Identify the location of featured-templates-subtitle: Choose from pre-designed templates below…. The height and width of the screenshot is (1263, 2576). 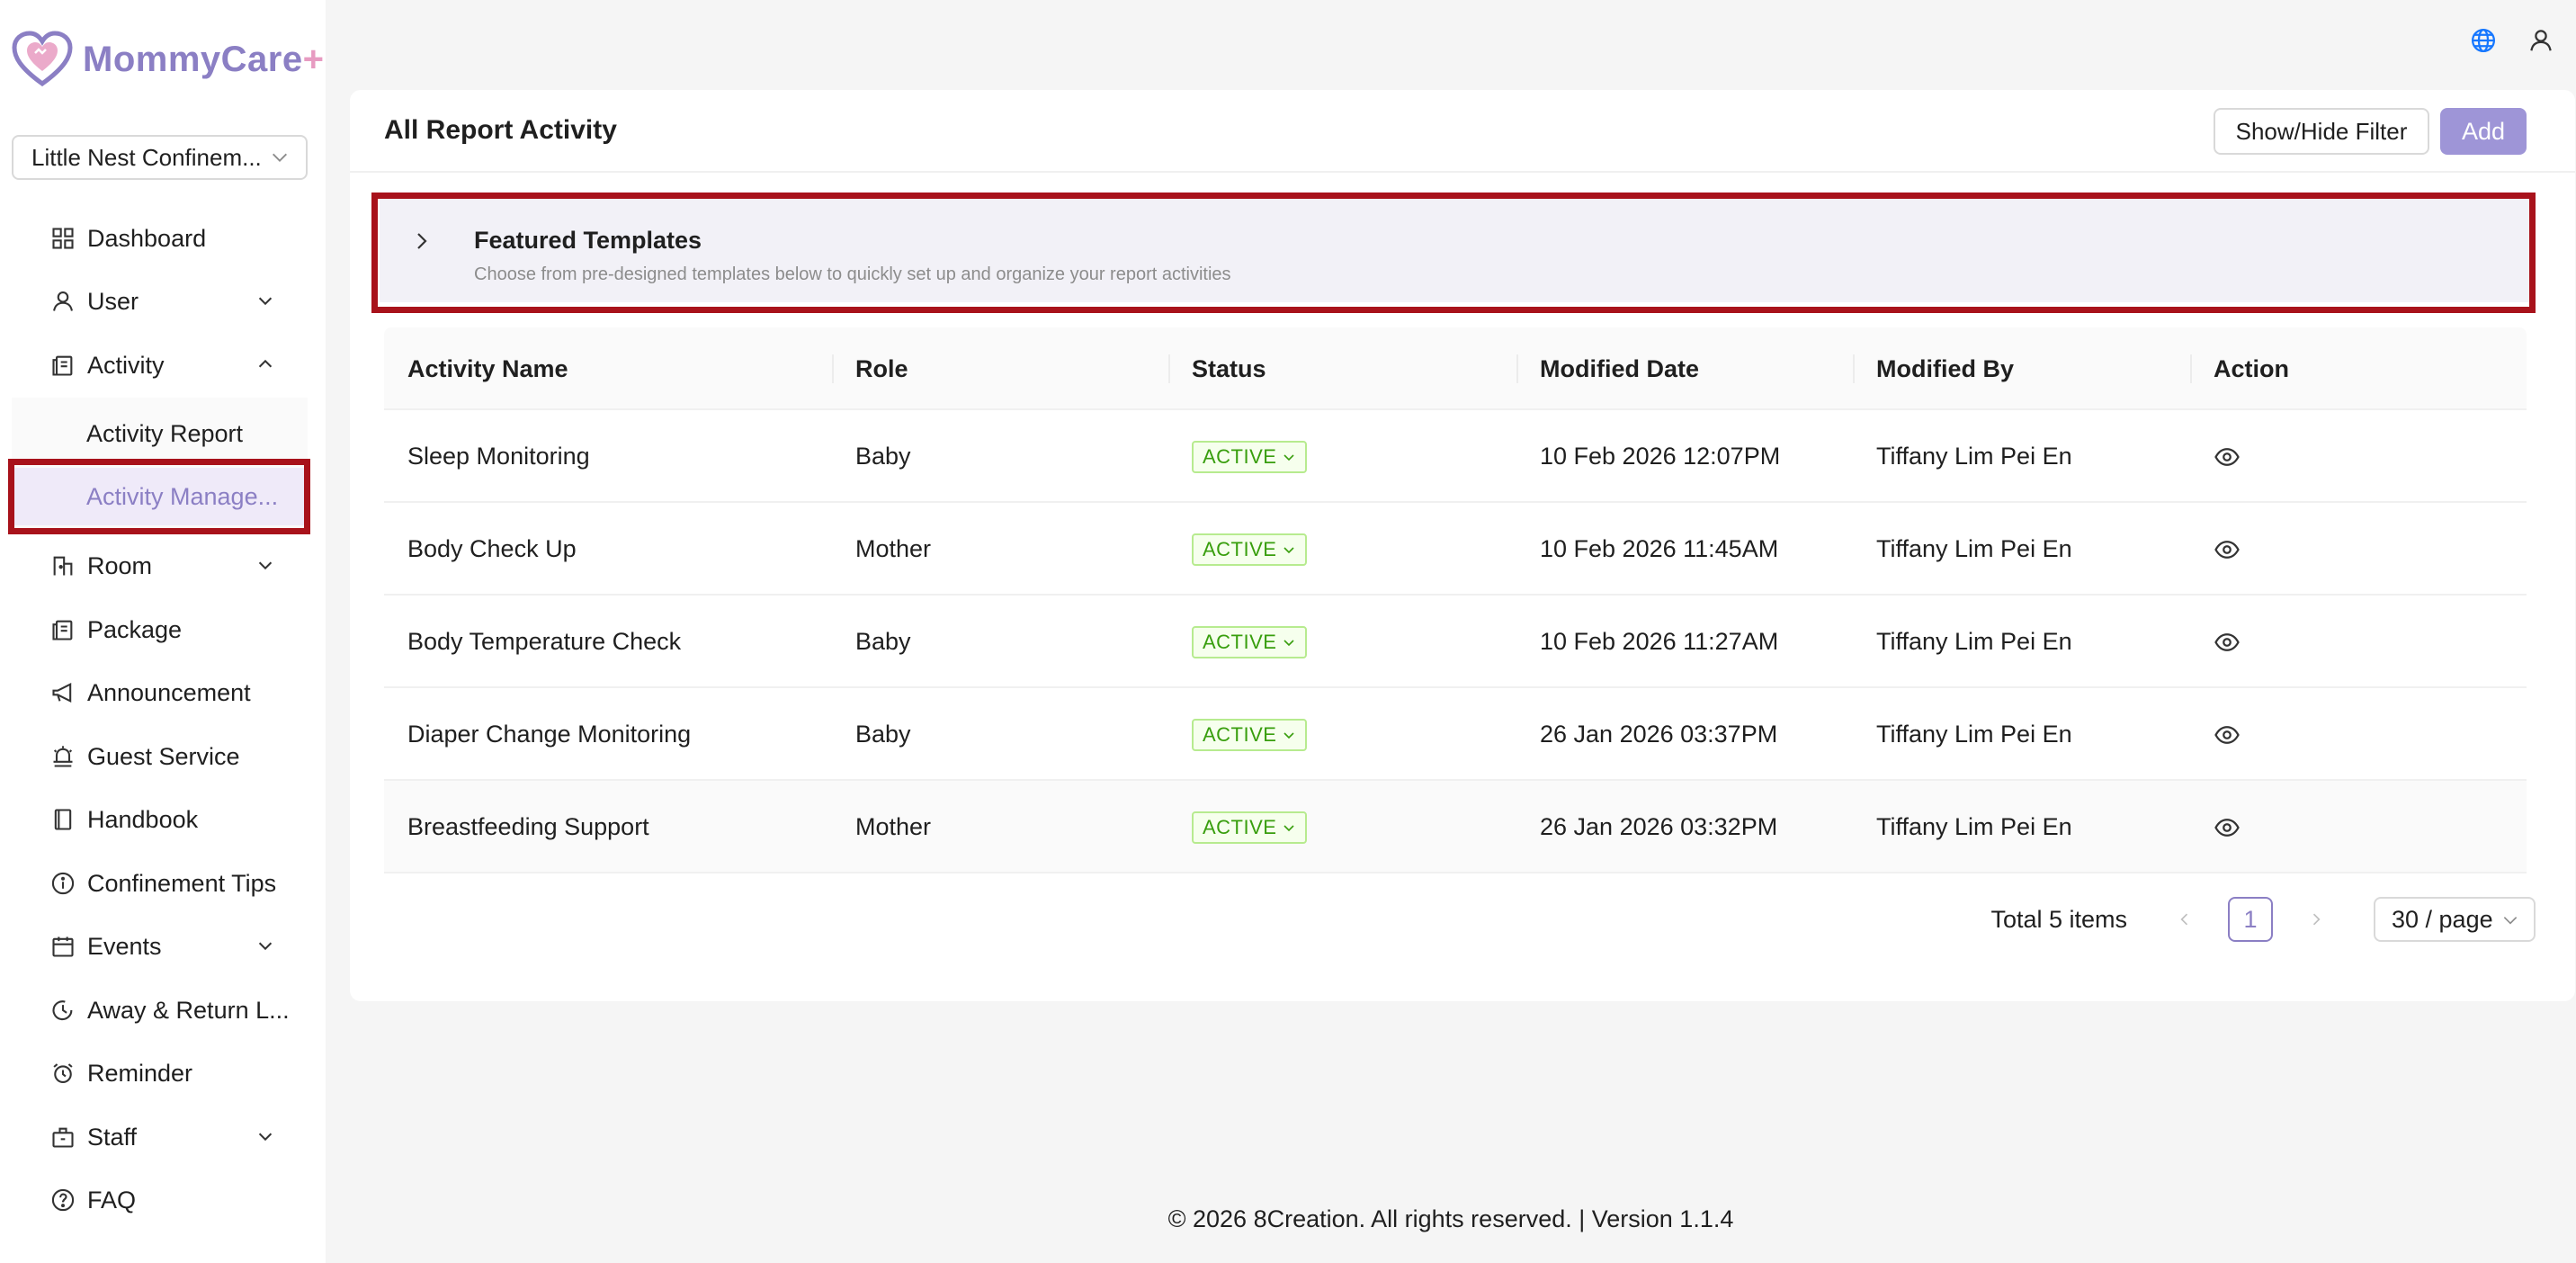
(852, 274).